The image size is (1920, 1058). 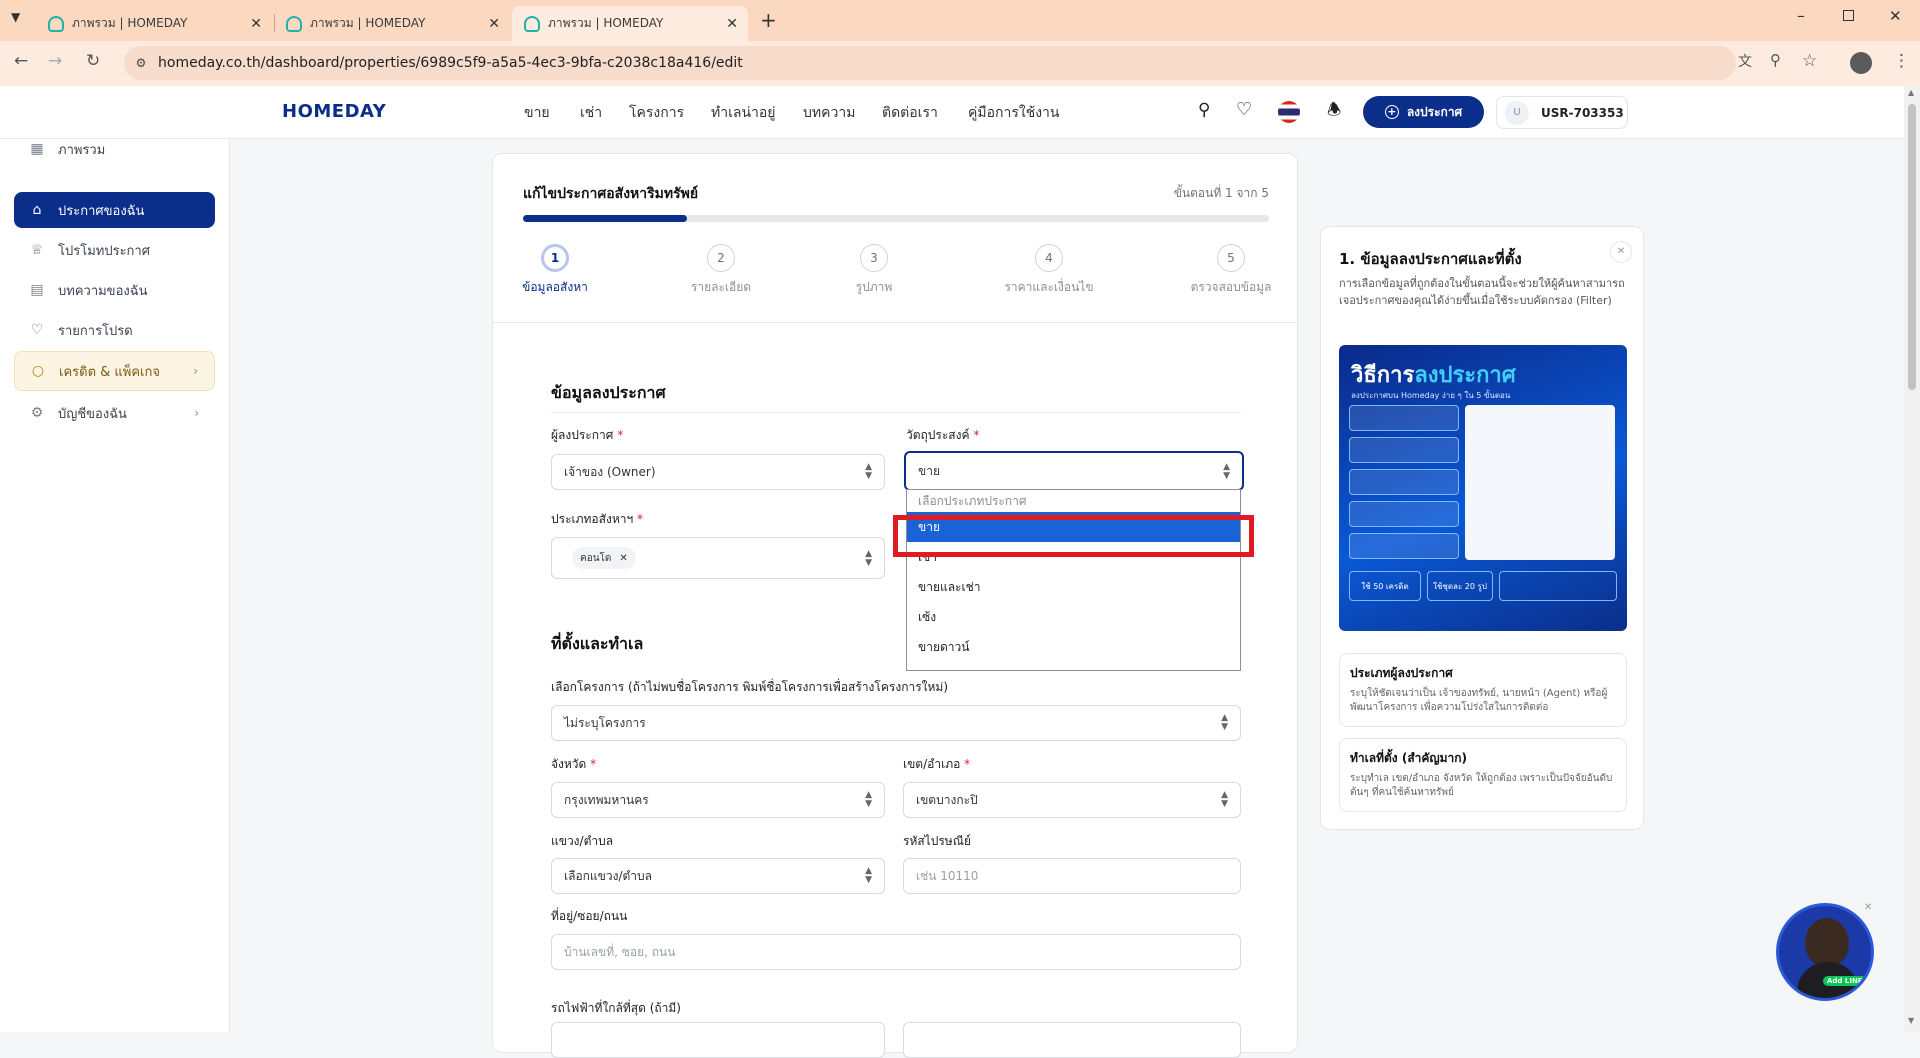 What do you see at coordinates (1072, 1040) in the screenshot?
I see `train-station-select` at bounding box center [1072, 1040].